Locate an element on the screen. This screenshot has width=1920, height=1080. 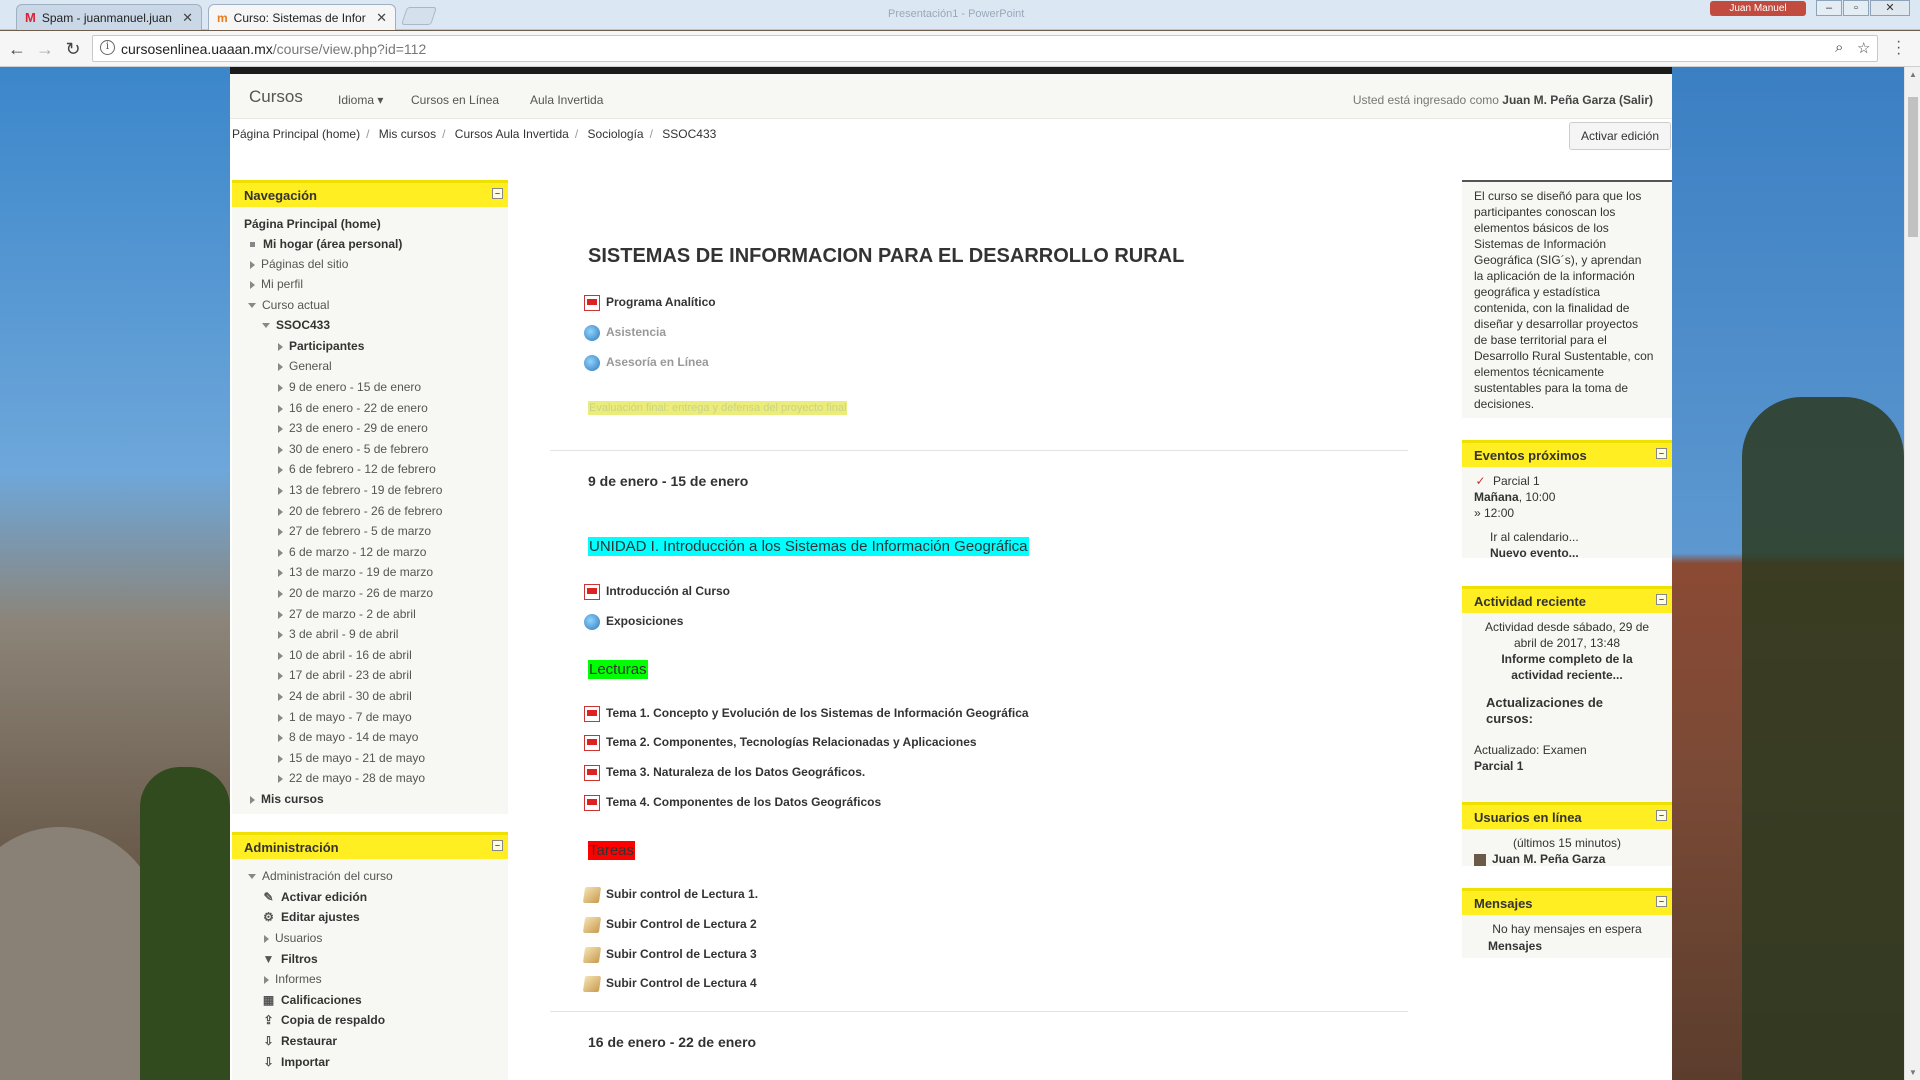
tab-course: m Curso: Sistemas de Infor ✕ is located at coordinates (302, 17).